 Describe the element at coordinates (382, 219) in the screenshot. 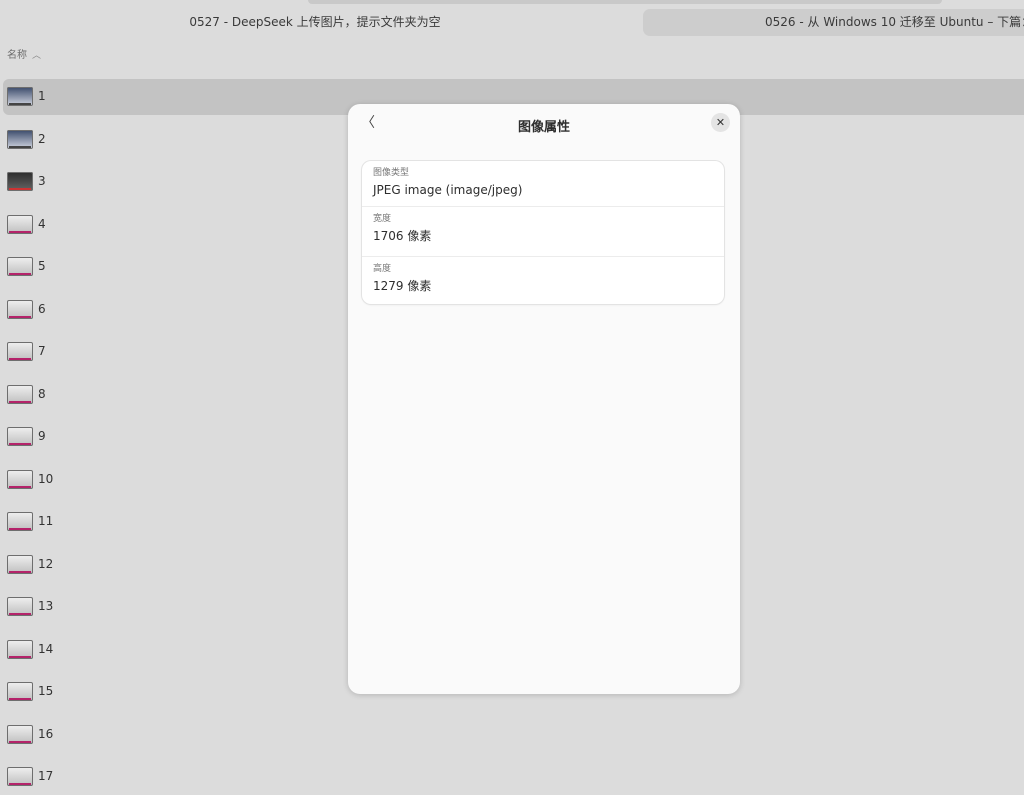

I see `property-label: 宽度` at that location.